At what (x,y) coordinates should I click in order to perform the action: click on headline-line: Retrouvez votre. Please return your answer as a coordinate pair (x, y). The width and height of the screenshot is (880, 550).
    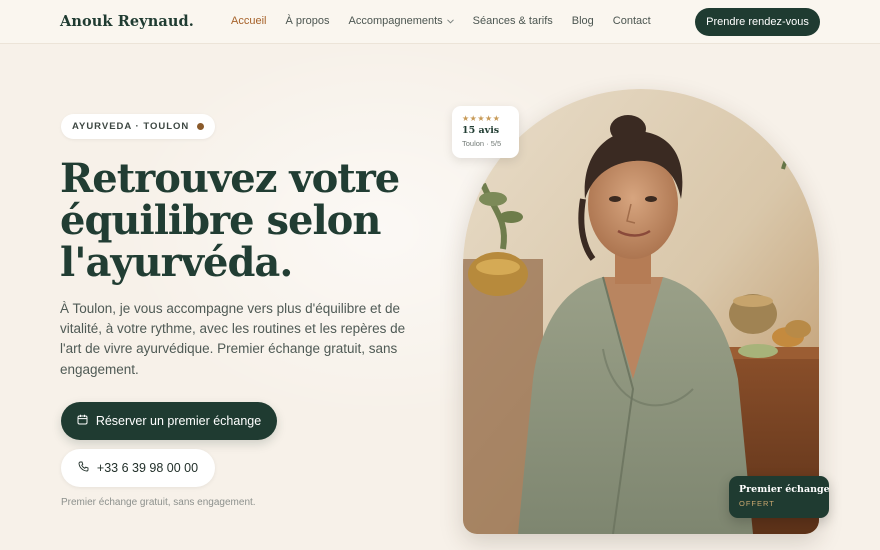
    Looking at the image, I should click on (230, 178).